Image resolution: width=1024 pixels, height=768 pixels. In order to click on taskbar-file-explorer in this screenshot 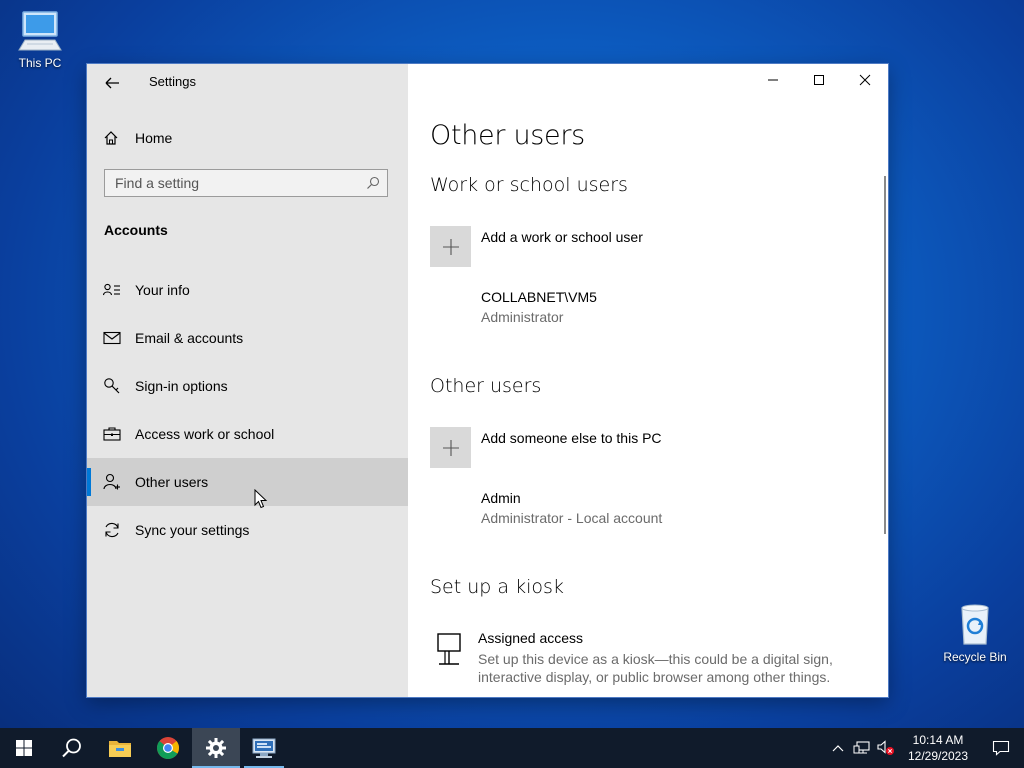, I will do `click(120, 748)`.